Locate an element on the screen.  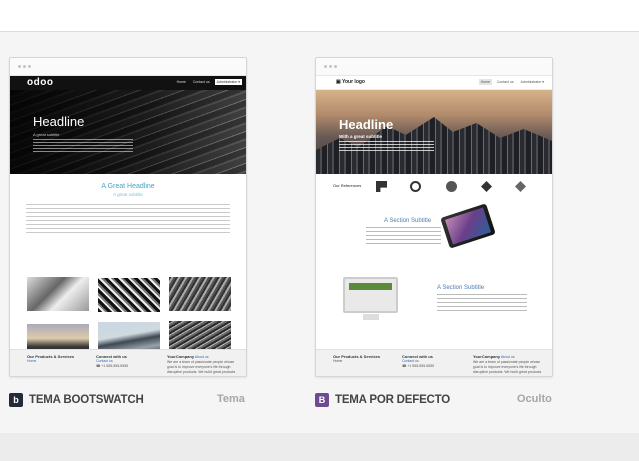
bootswatch-logo-icon: b is located at coordinates (16, 400).